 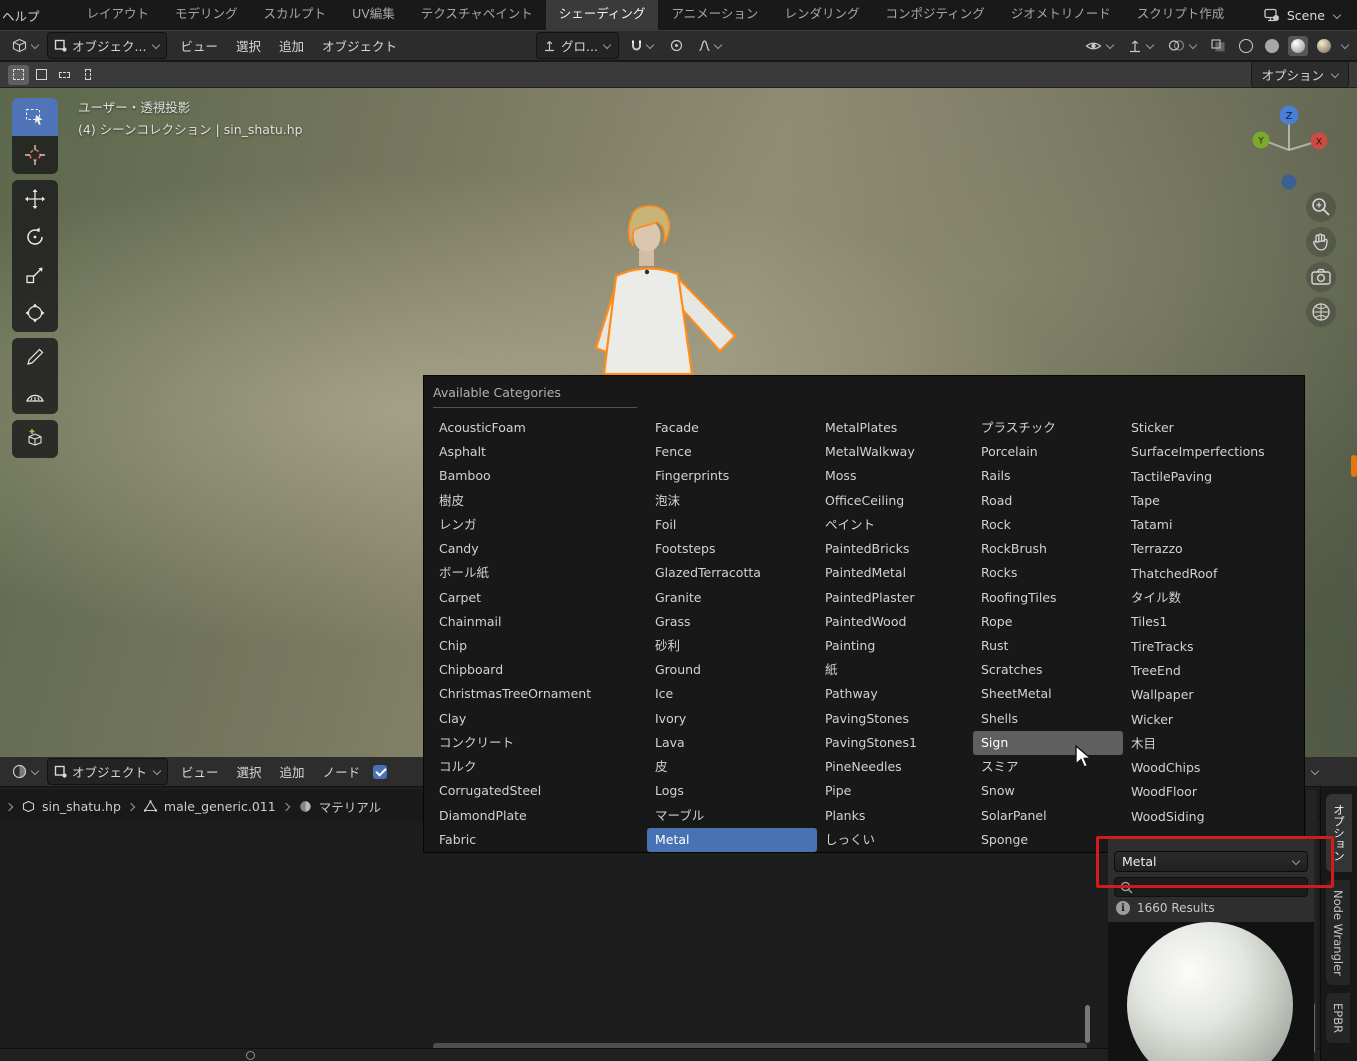 I want to click on category-item: 樹皮, so click(x=539, y=501).